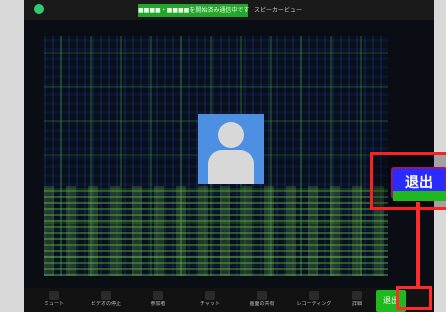 This screenshot has width=446, height=312. I want to click on toolbar-item-label: チャット, so click(210, 304).